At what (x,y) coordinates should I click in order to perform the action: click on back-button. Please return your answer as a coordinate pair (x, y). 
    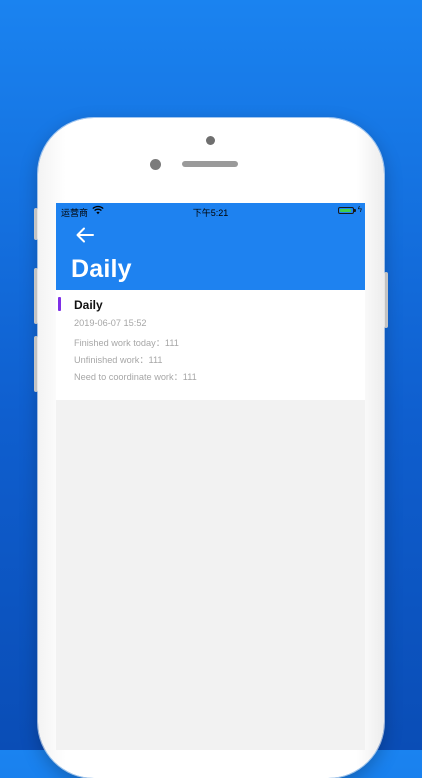
    Looking at the image, I should click on (85, 235).